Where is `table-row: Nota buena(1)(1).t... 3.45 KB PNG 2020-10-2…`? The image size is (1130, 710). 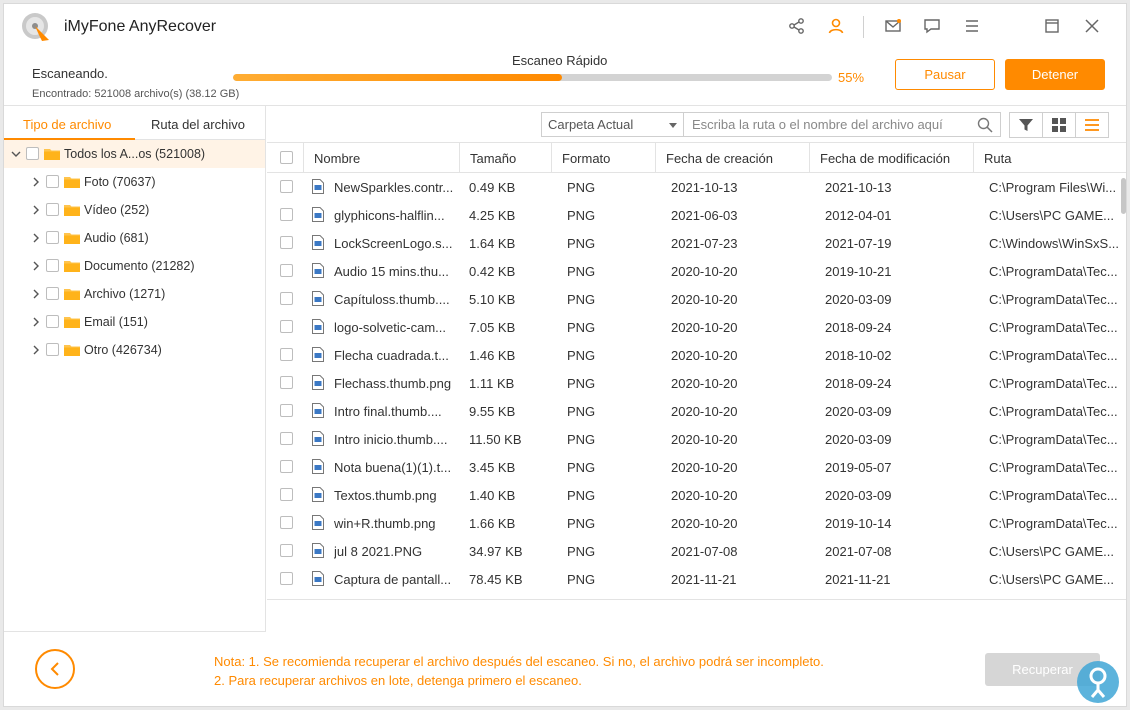 table-row: Nota buena(1)(1).t... 3.45 KB PNG 2020-10-2… is located at coordinates (696, 467).